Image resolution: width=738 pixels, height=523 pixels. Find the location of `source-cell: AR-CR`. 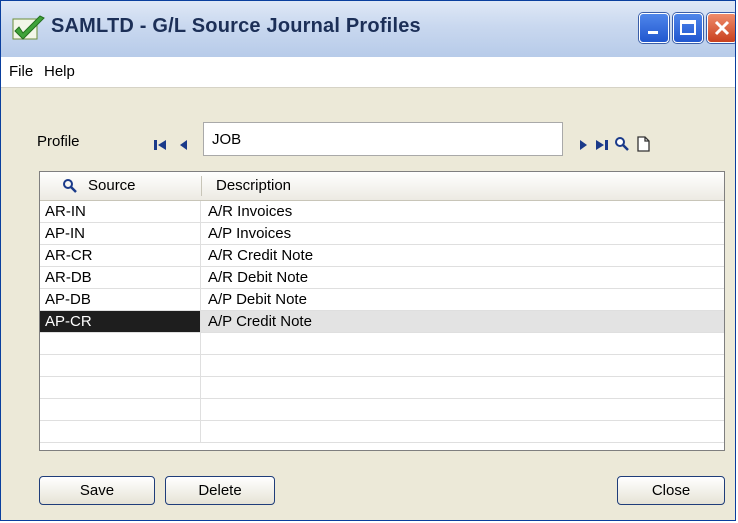

source-cell: AR-CR is located at coordinates (120, 255).